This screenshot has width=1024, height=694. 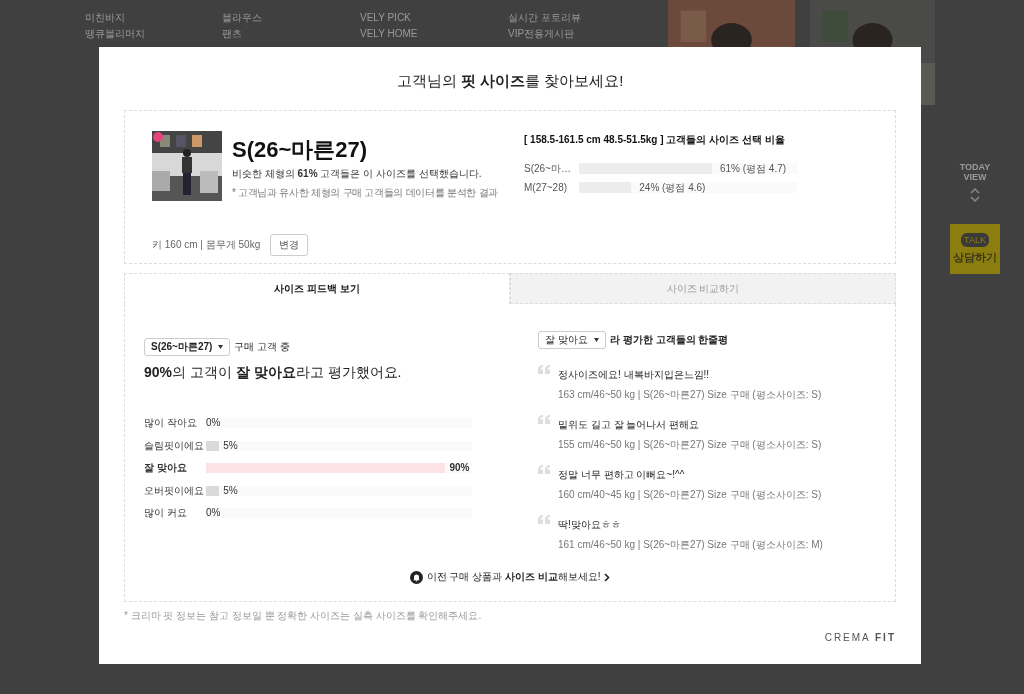 What do you see at coordinates (273, 373) in the screenshot?
I see `feedback-headline: 90%의 고객이 잘 맞아요라고 평가했어요.` at bounding box center [273, 373].